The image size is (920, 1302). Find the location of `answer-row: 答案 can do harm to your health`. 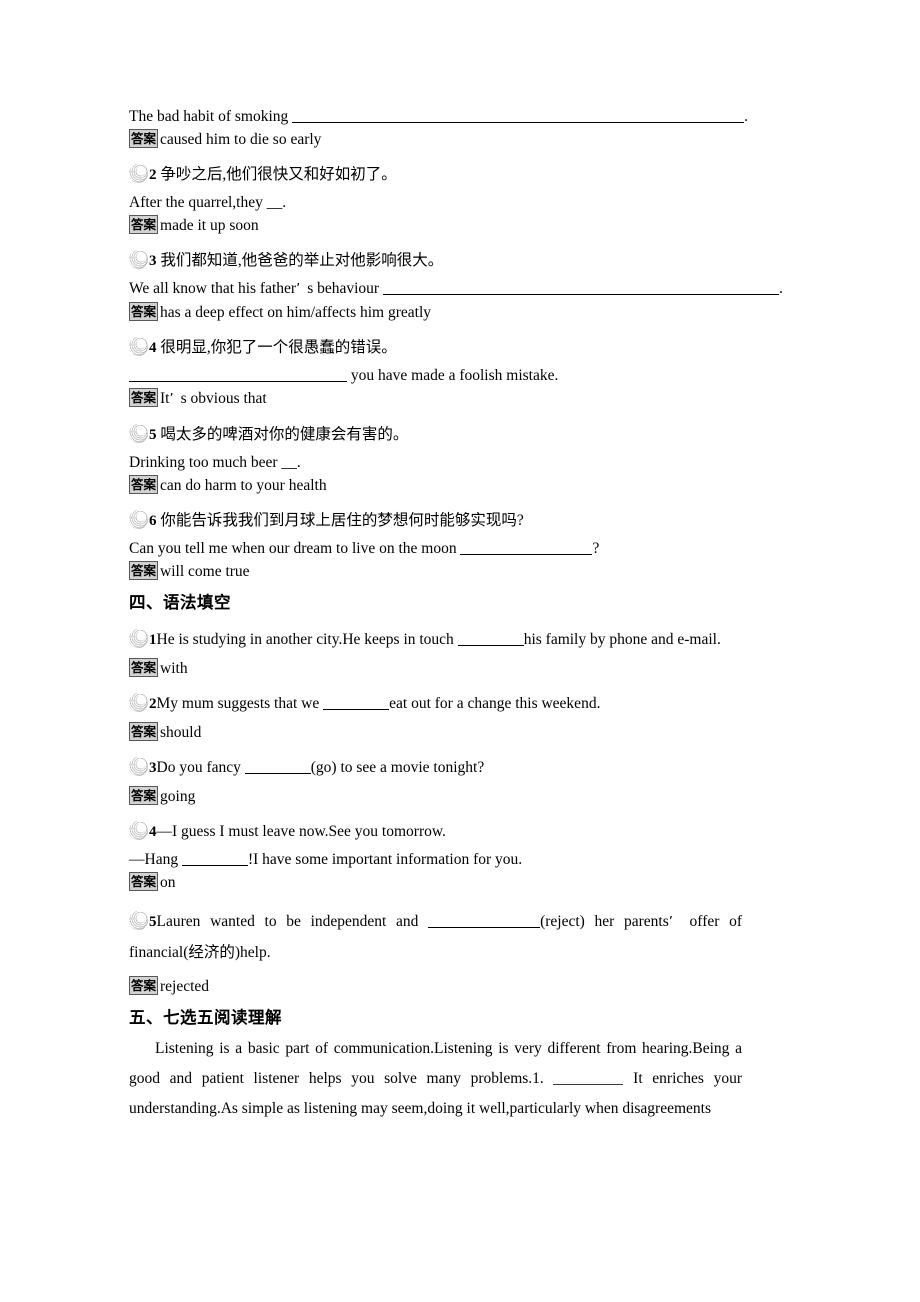

answer-row: 答案 can do harm to your health is located at coordinates (435, 485).